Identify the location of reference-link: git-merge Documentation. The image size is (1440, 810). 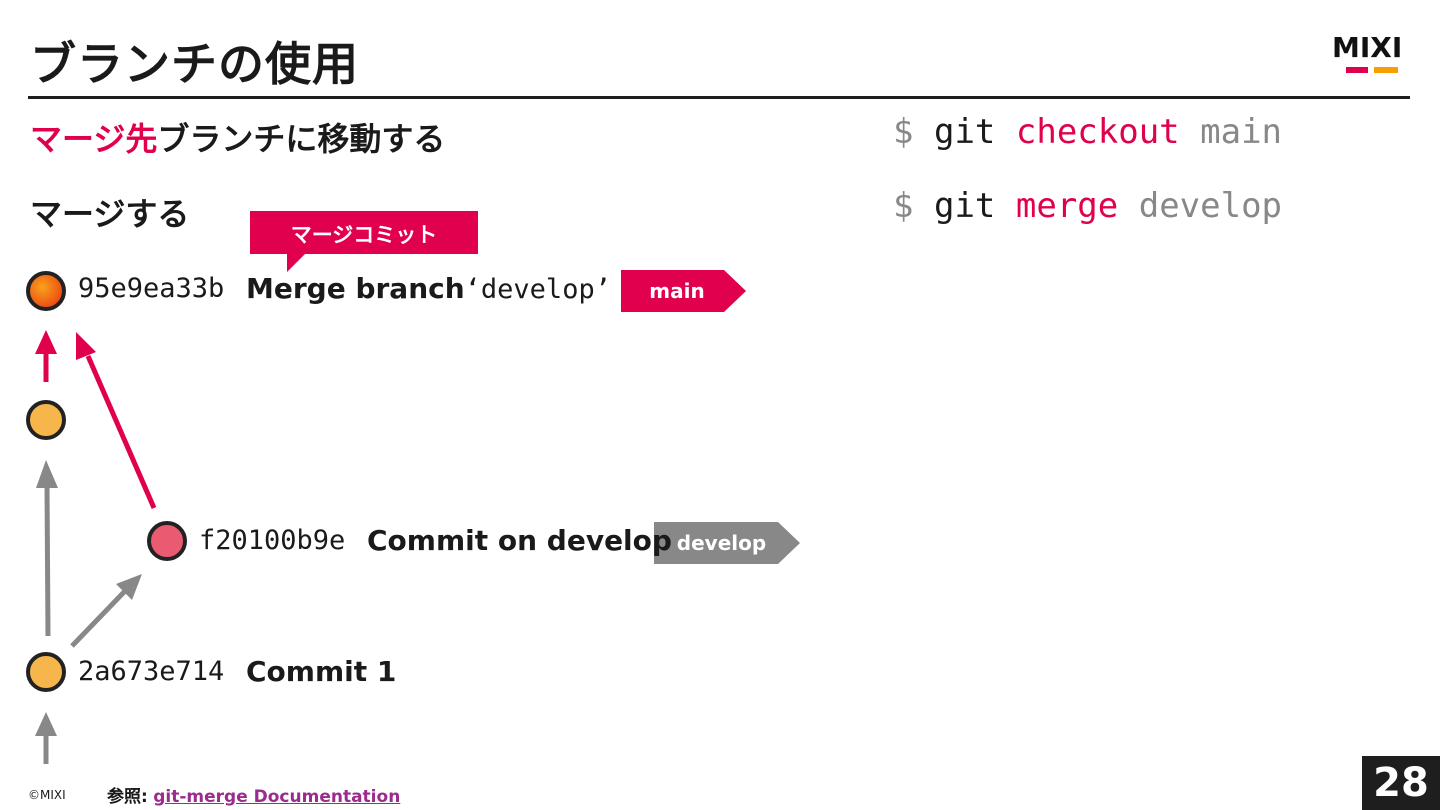
(276, 797).